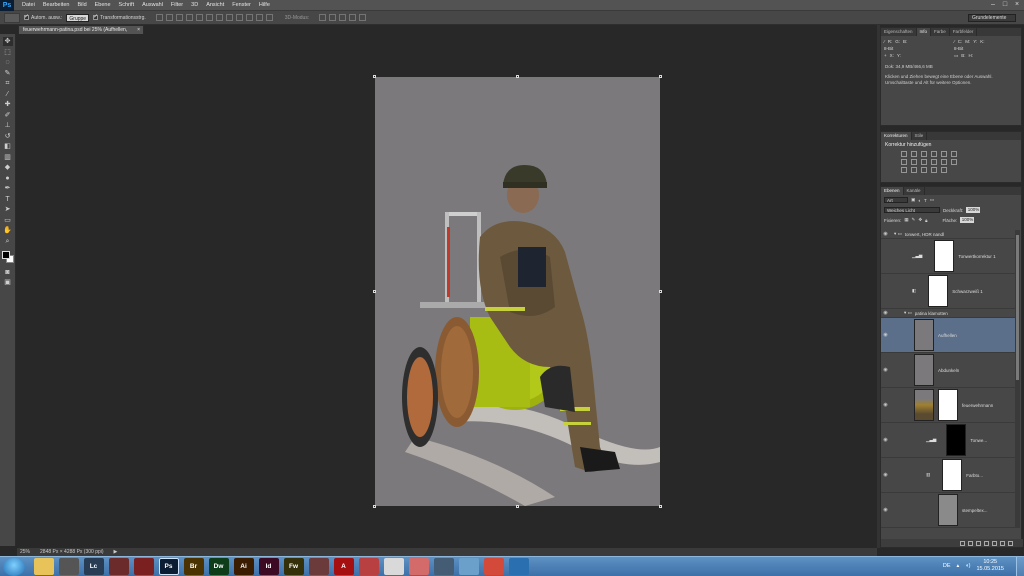 The image size is (1024, 576). What do you see at coordinates (1017, 307) in the screenshot?
I see `scroll-thumb` at bounding box center [1017, 307].